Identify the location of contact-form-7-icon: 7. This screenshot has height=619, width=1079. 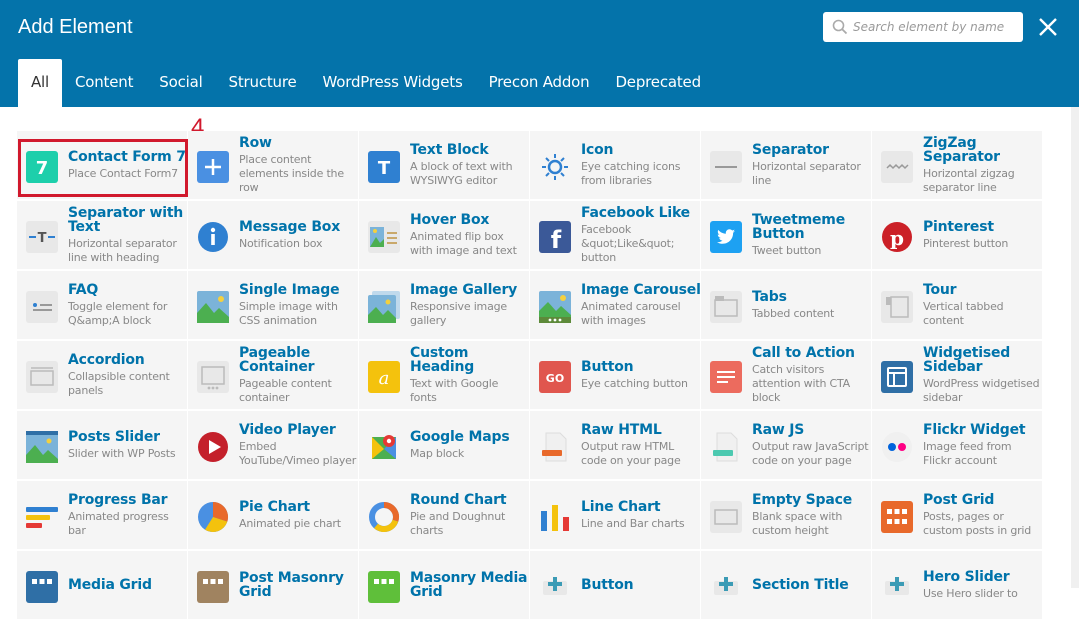
(42, 167).